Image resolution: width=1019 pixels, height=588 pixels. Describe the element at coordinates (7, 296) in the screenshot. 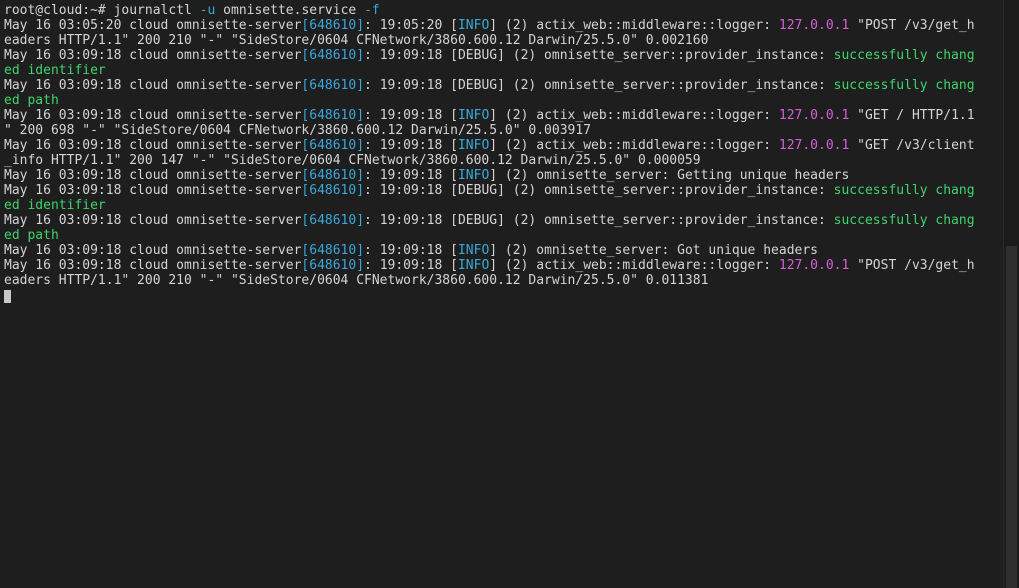

I see `text-cursor` at that location.